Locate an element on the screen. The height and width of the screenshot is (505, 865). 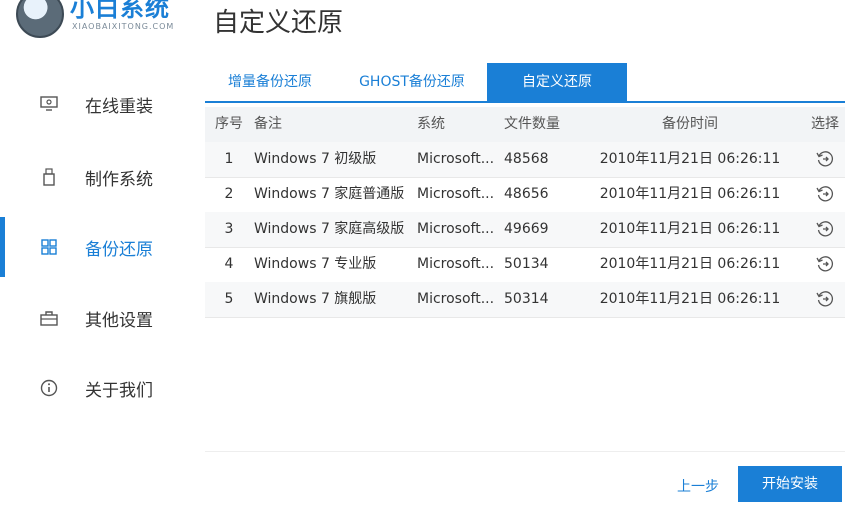
sidebar-item-backup-restore: 备份还原 is located at coordinates (95, 247).